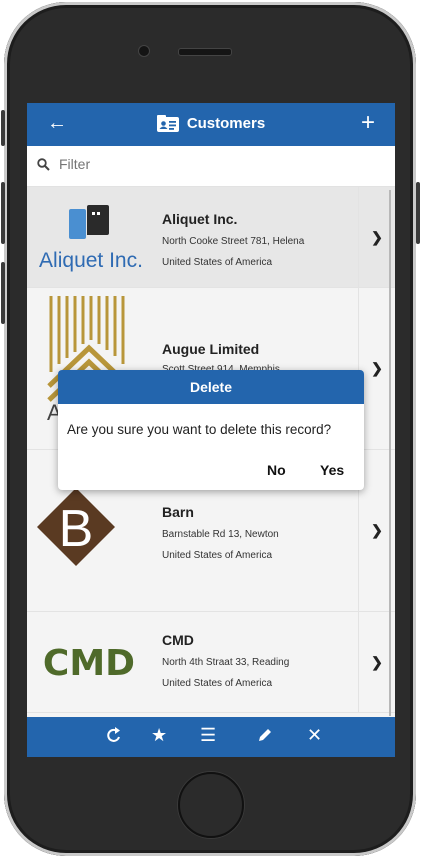  Describe the element at coordinates (205, 52) in the screenshot. I see `earpiece-speaker` at that location.